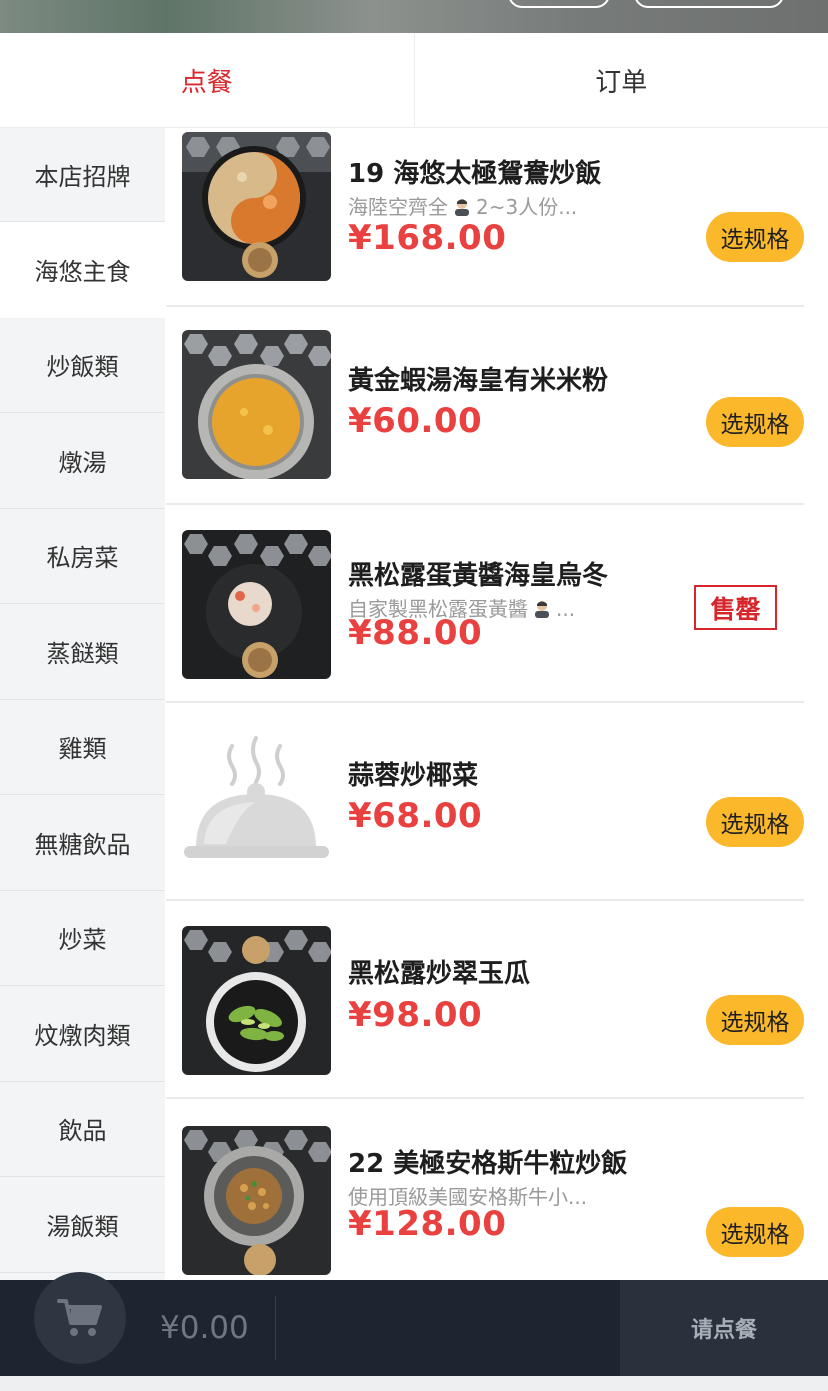 This screenshot has width=828, height=1391. I want to click on cart-icon, so click(79, 1317).